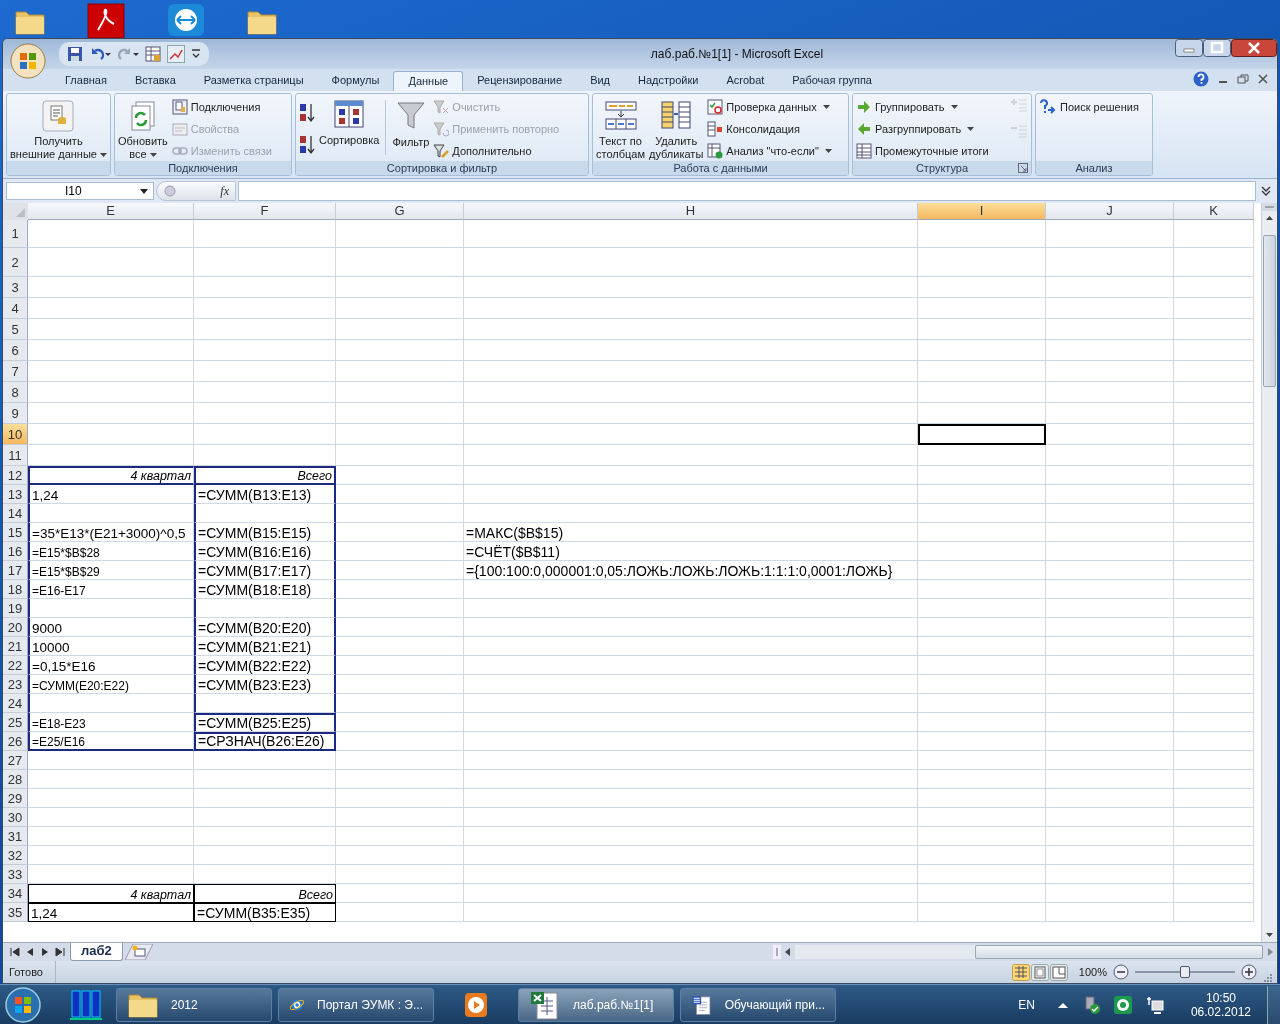 The width and height of the screenshot is (1280, 1024). Describe the element at coordinates (15, 371) in the screenshot. I see `row-header: 7` at that location.